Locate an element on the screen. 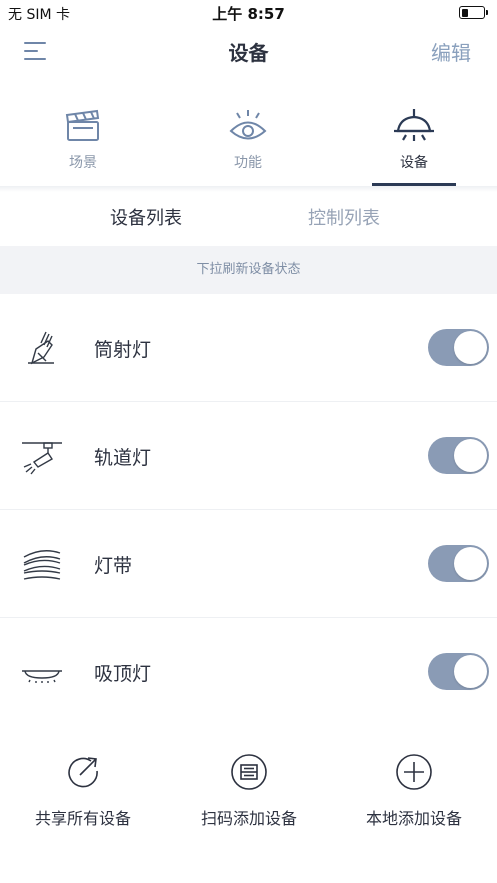 This screenshot has width=497, height=883. list-item: 灯带 is located at coordinates (248, 564).